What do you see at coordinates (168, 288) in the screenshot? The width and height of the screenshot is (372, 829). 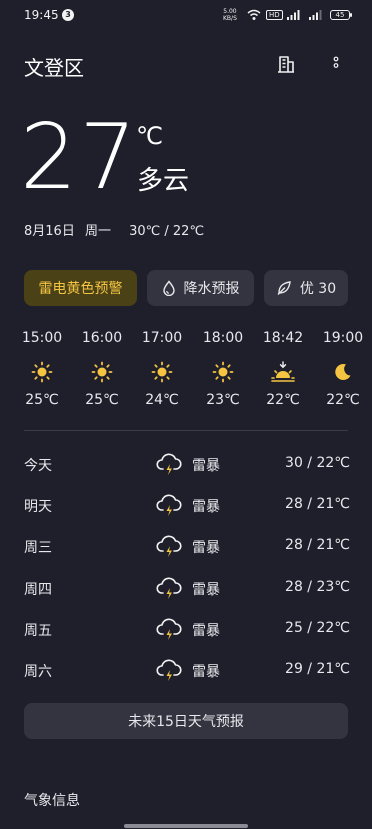 I see `raindrop-icon` at bounding box center [168, 288].